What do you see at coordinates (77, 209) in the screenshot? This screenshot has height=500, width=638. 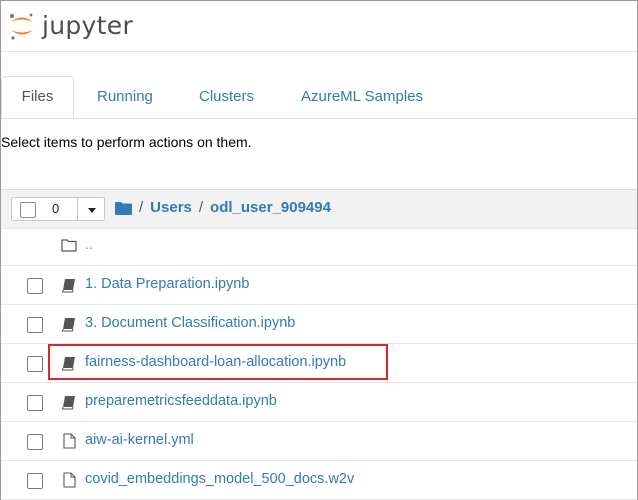 I see `divider` at bounding box center [77, 209].